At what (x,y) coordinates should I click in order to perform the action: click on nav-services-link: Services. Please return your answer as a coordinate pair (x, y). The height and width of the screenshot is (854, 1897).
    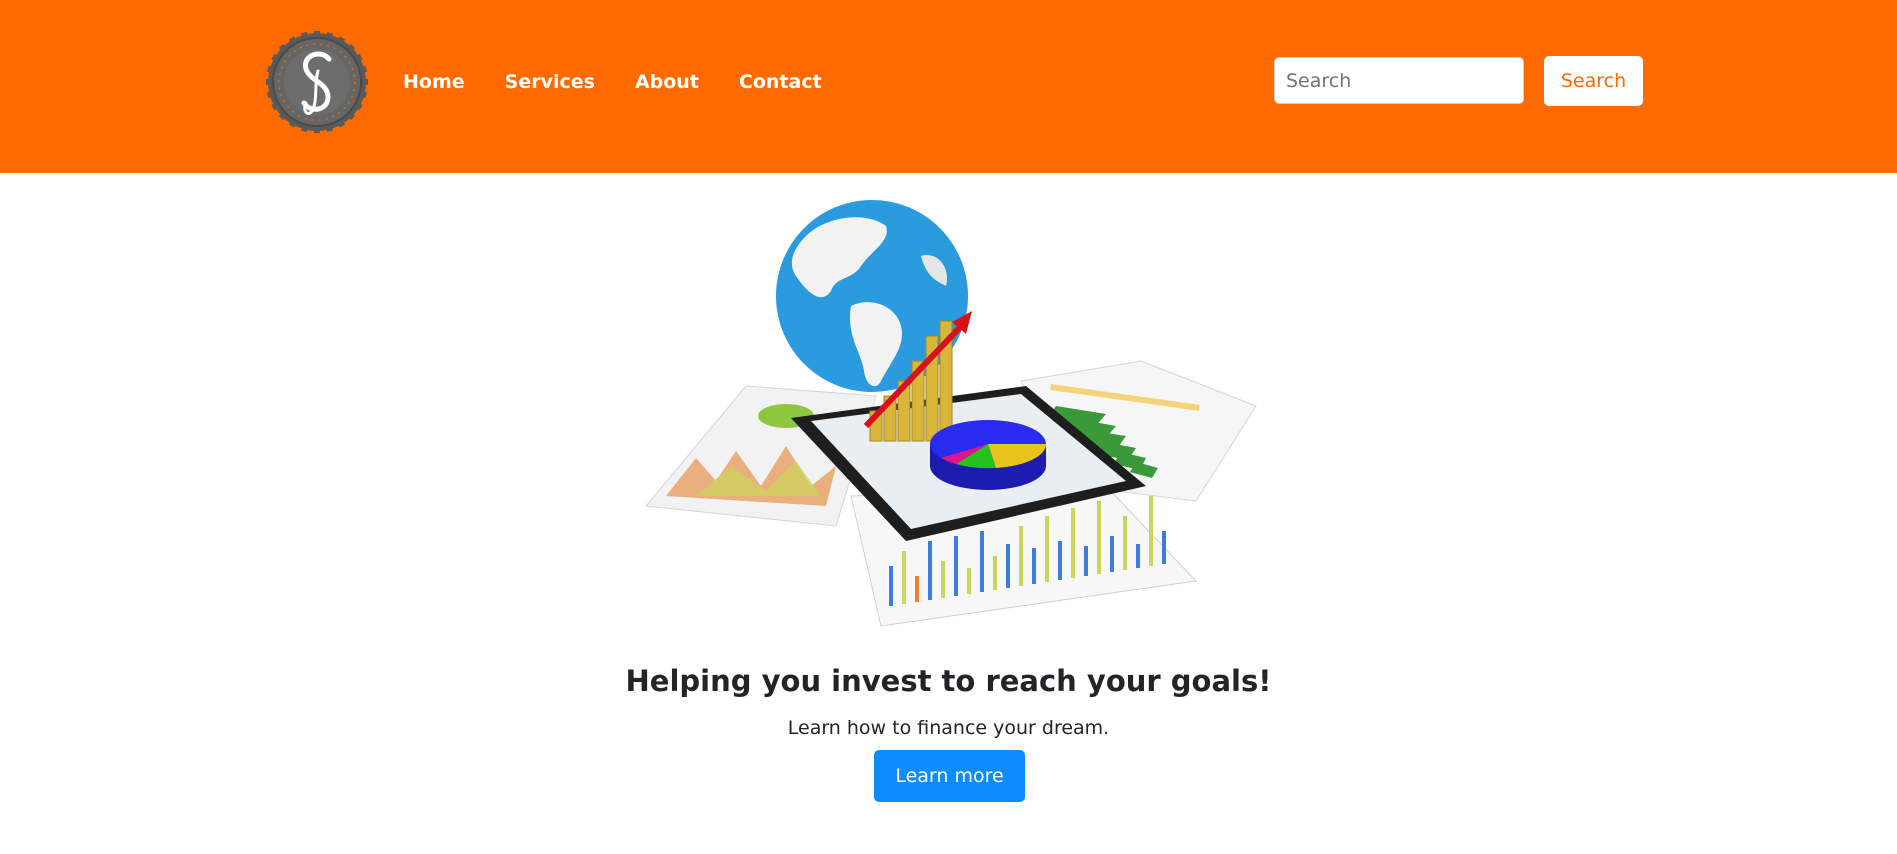
    Looking at the image, I should click on (550, 82).